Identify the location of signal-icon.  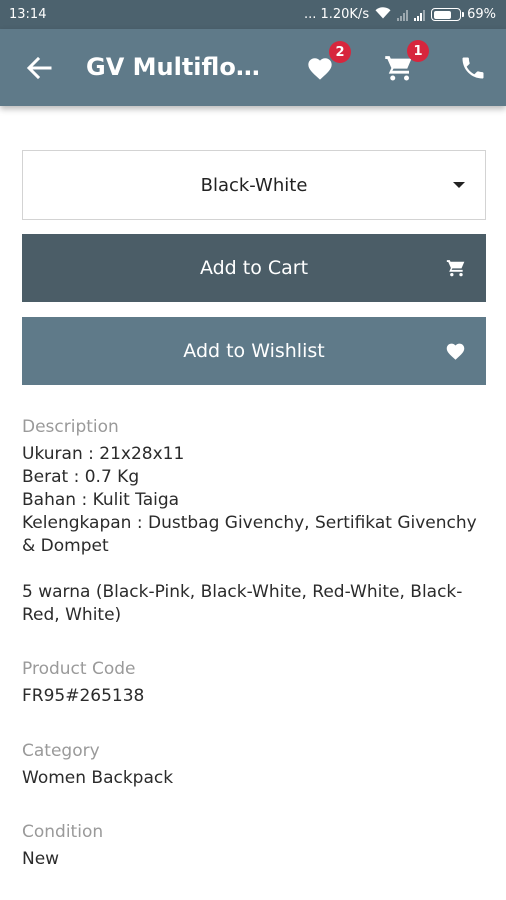
(403, 15).